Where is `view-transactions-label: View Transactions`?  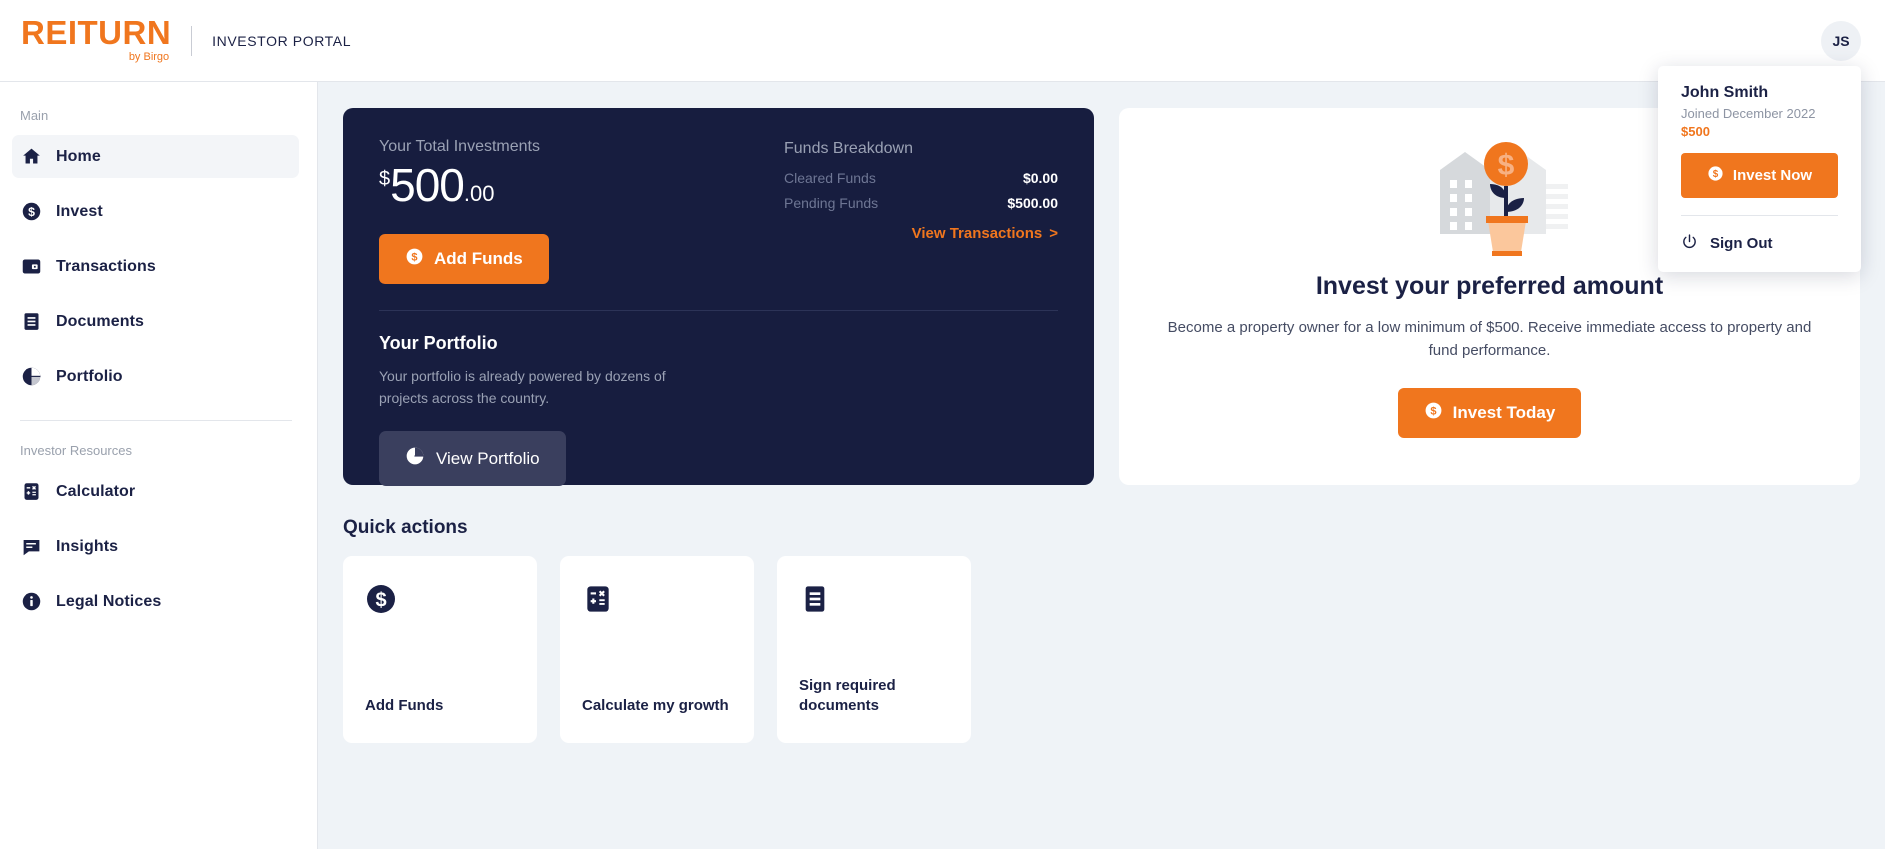
view-transactions-label: View Transactions is located at coordinates (977, 233).